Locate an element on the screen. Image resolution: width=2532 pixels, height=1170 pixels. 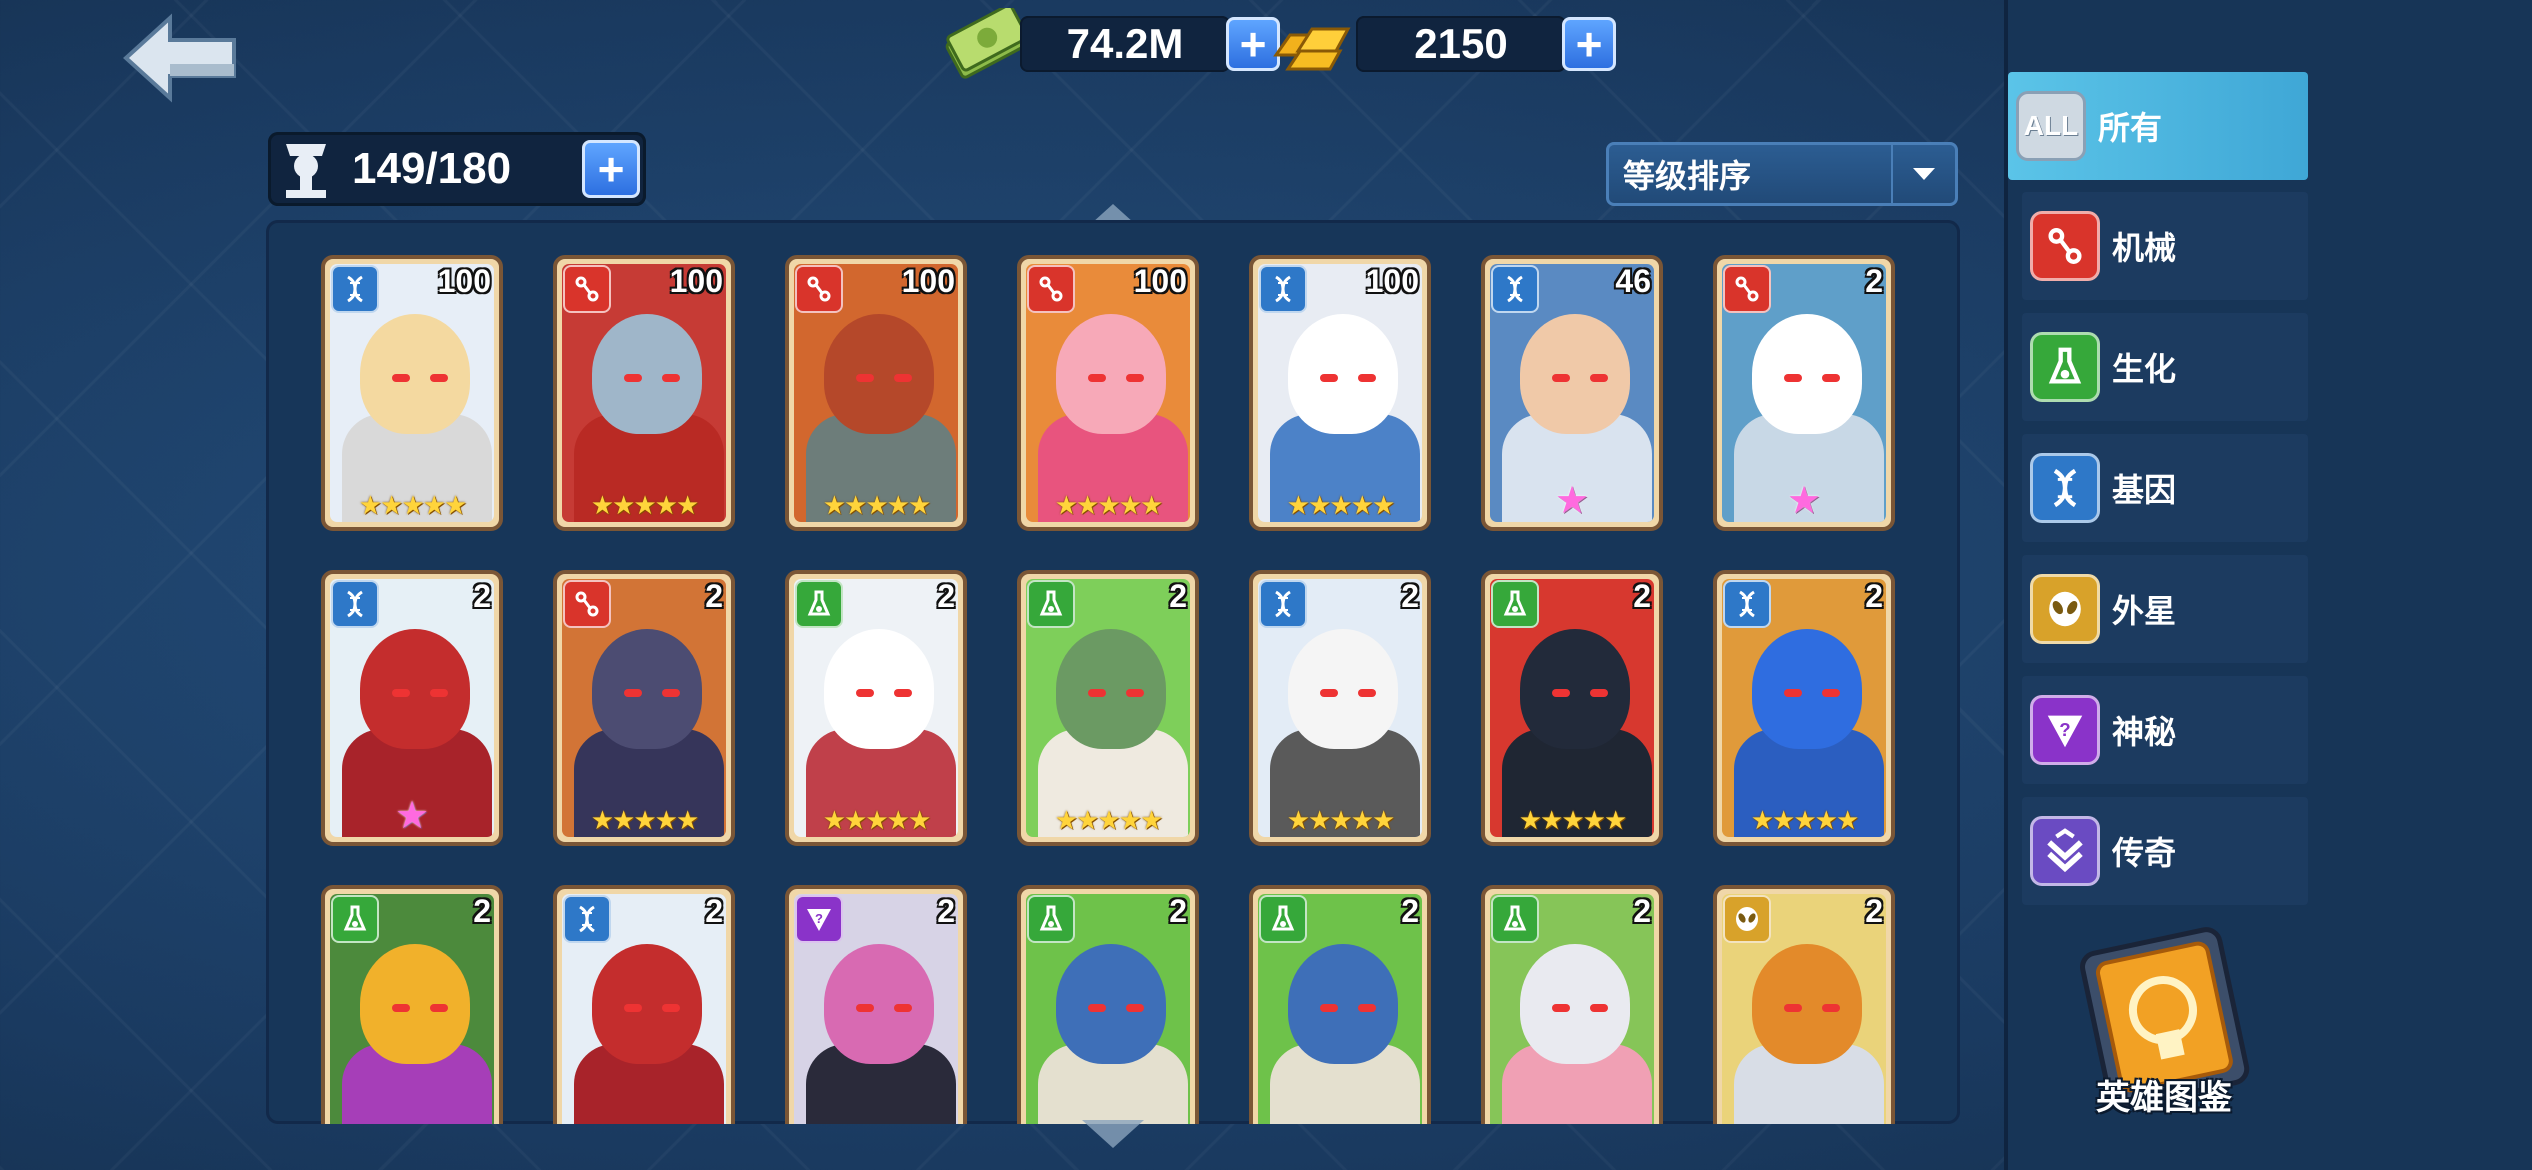
hero-card: 46 ★ is located at coordinates (1572, 393).